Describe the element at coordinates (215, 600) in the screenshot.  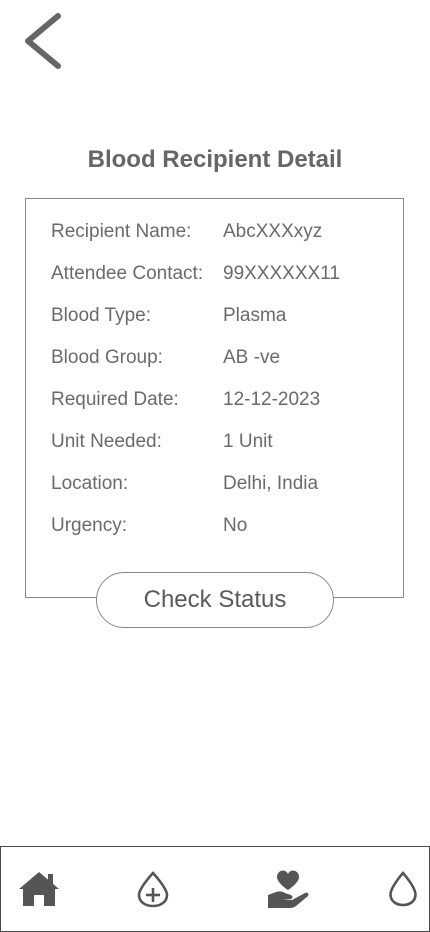
I see `check-status-button: Check Status` at that location.